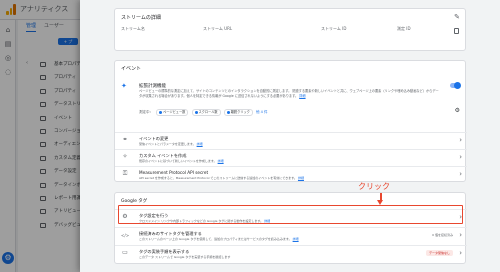 Image resolution: width=500 pixels, height=272 pixels. Describe the element at coordinates (302, 96) in the screenshot. I see `learn-more-link: 詳細` at that location.